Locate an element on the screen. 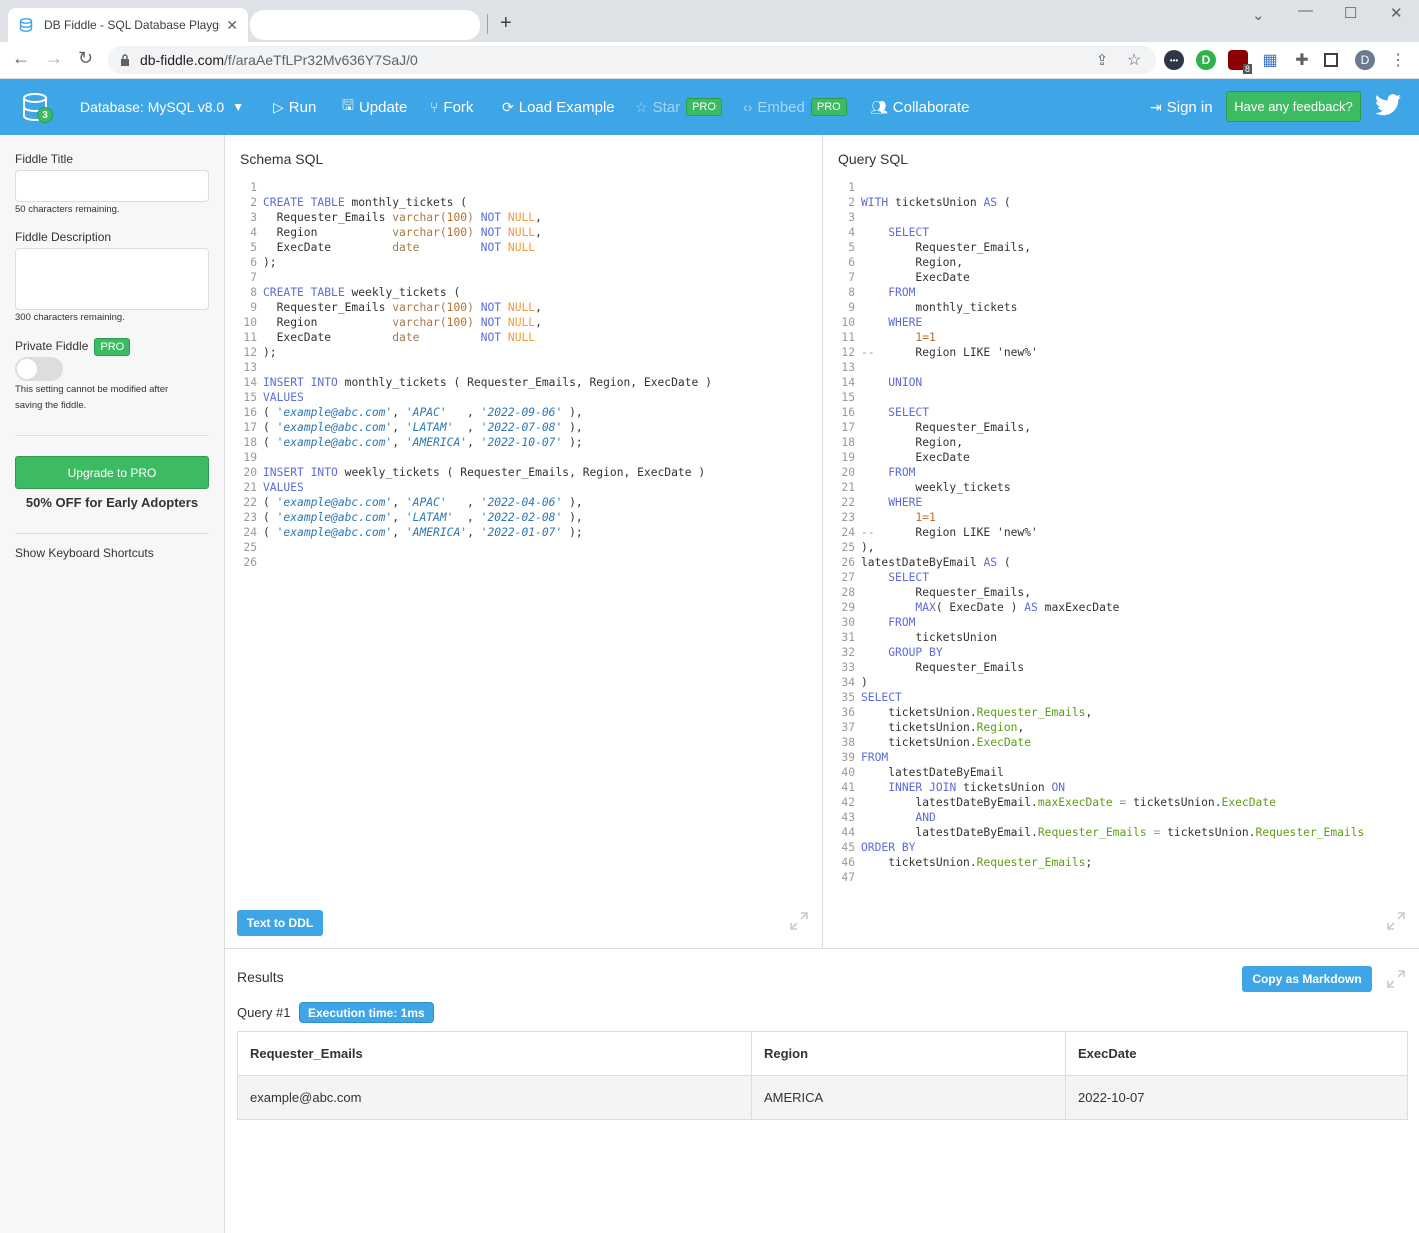 The width and height of the screenshot is (1419, 1233). fork-button: ⑂ Fork is located at coordinates (451, 107).